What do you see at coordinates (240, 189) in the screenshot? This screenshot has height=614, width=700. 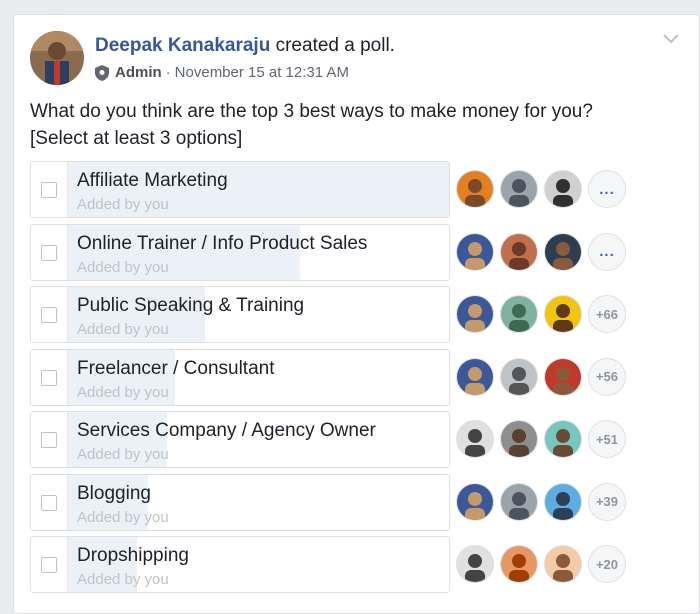 I see `poll-option: Affiliate Marketing Added by you` at bounding box center [240, 189].